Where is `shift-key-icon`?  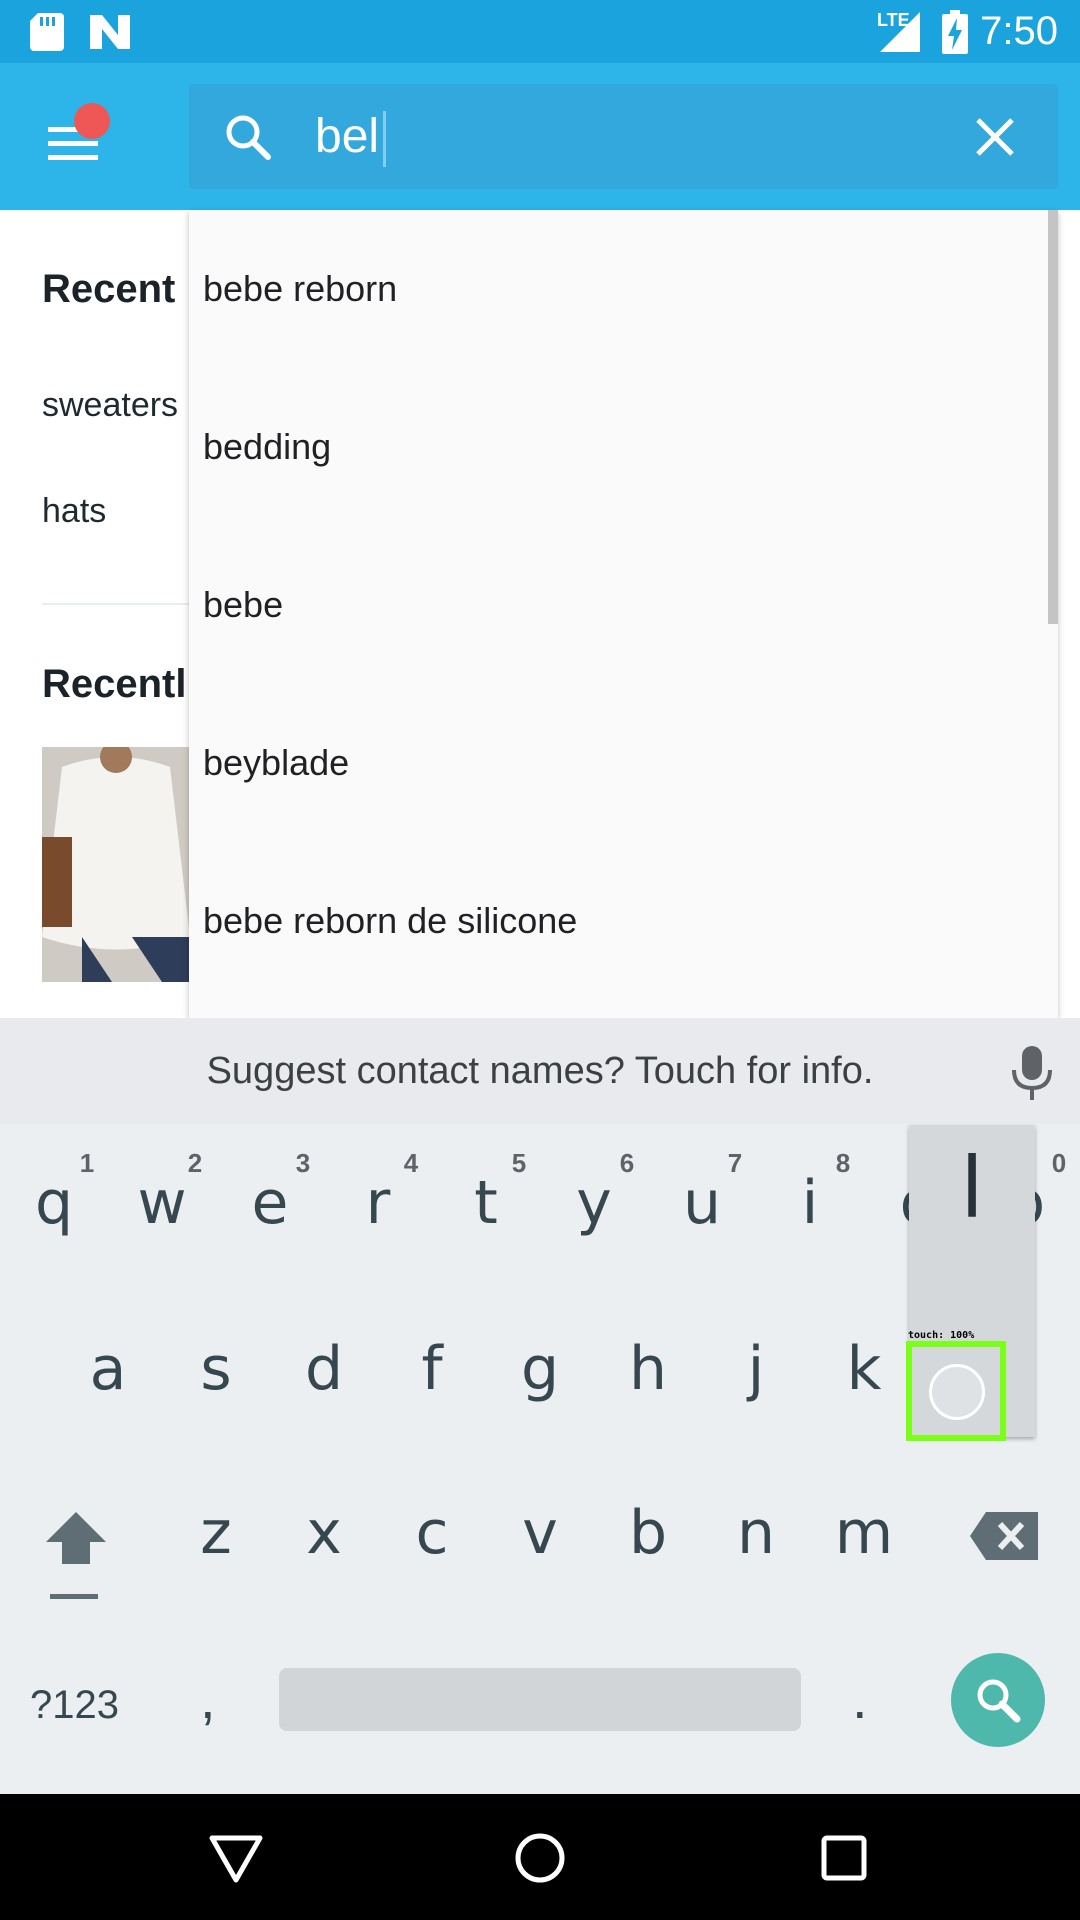
shift-key-icon is located at coordinates (76, 1558).